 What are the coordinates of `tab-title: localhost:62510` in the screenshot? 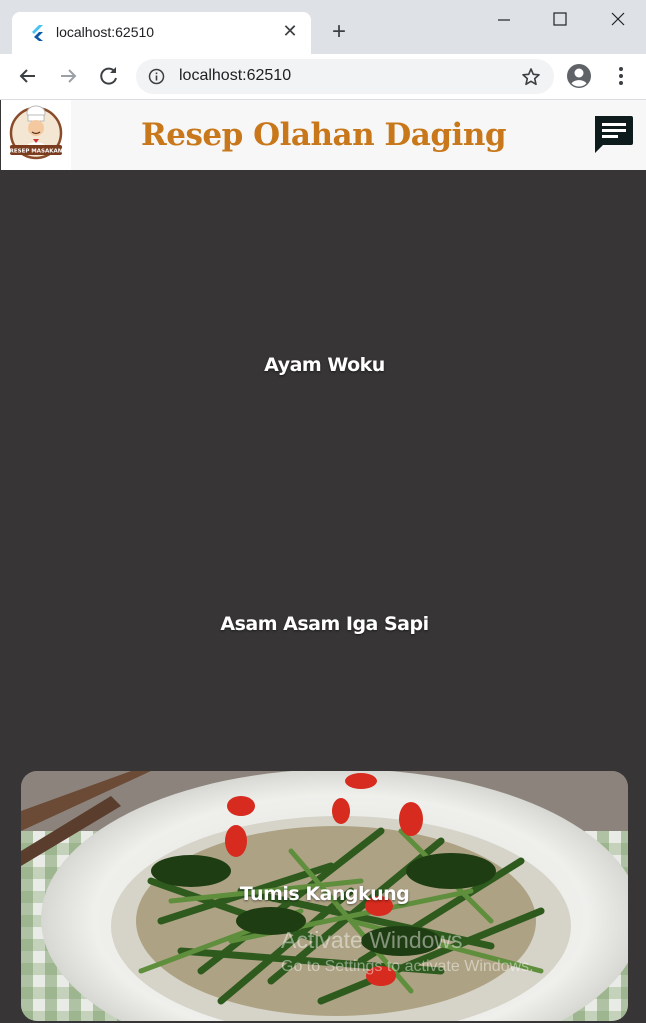 It's located at (105, 32).